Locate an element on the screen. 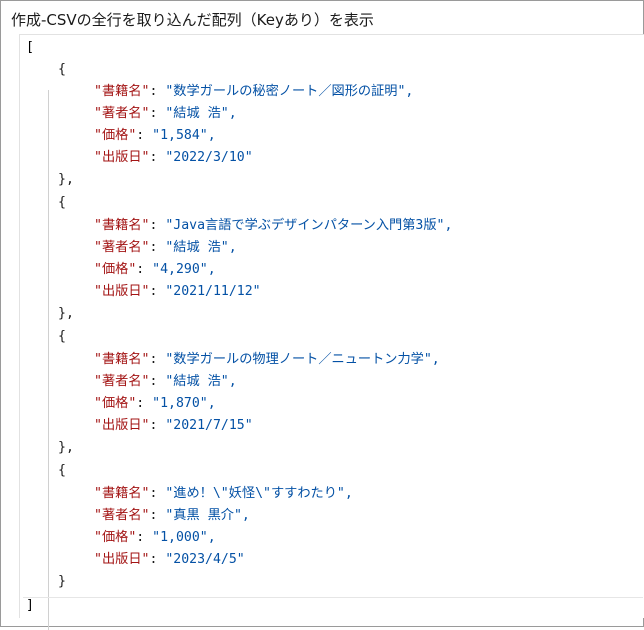 The width and height of the screenshot is (644, 630). field-value: "Java言語で学ぶデザインパターン入門第3版", is located at coordinates (309, 225).